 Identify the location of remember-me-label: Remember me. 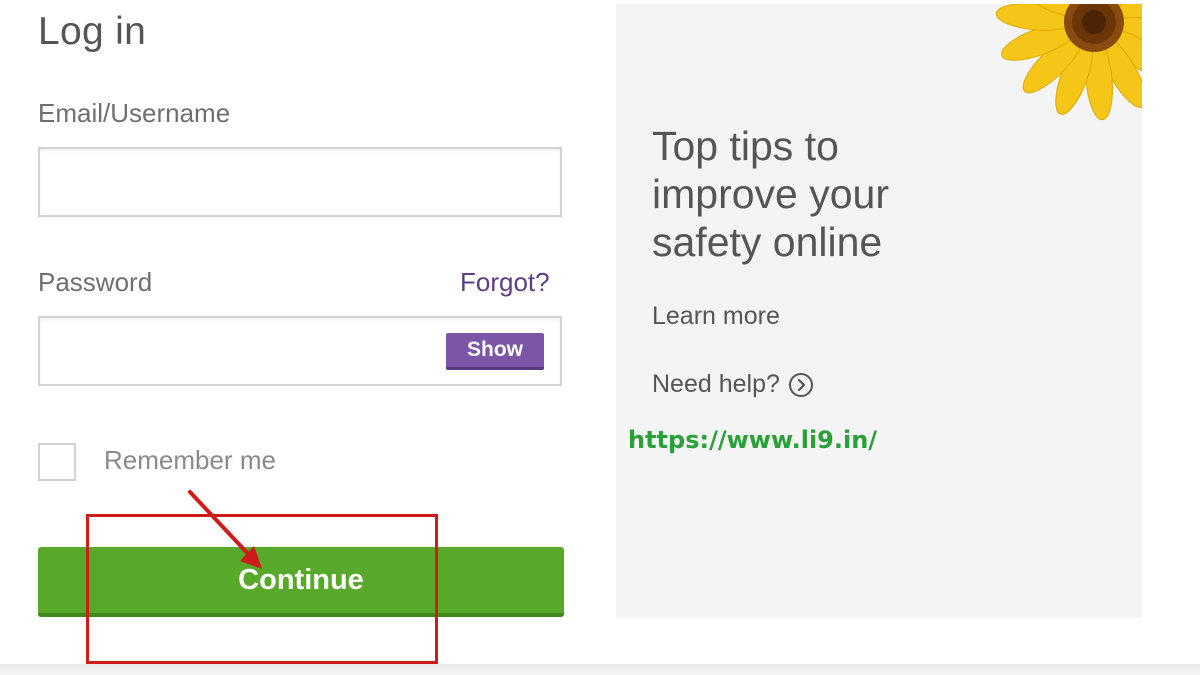
(190, 460).